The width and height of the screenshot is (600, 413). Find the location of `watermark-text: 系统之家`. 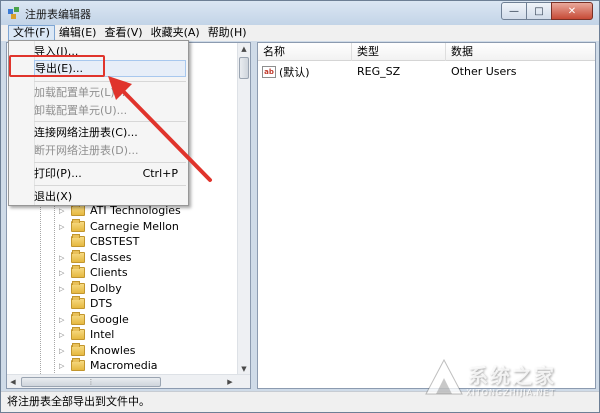

watermark-text: 系统之家 is located at coordinates (512, 376).